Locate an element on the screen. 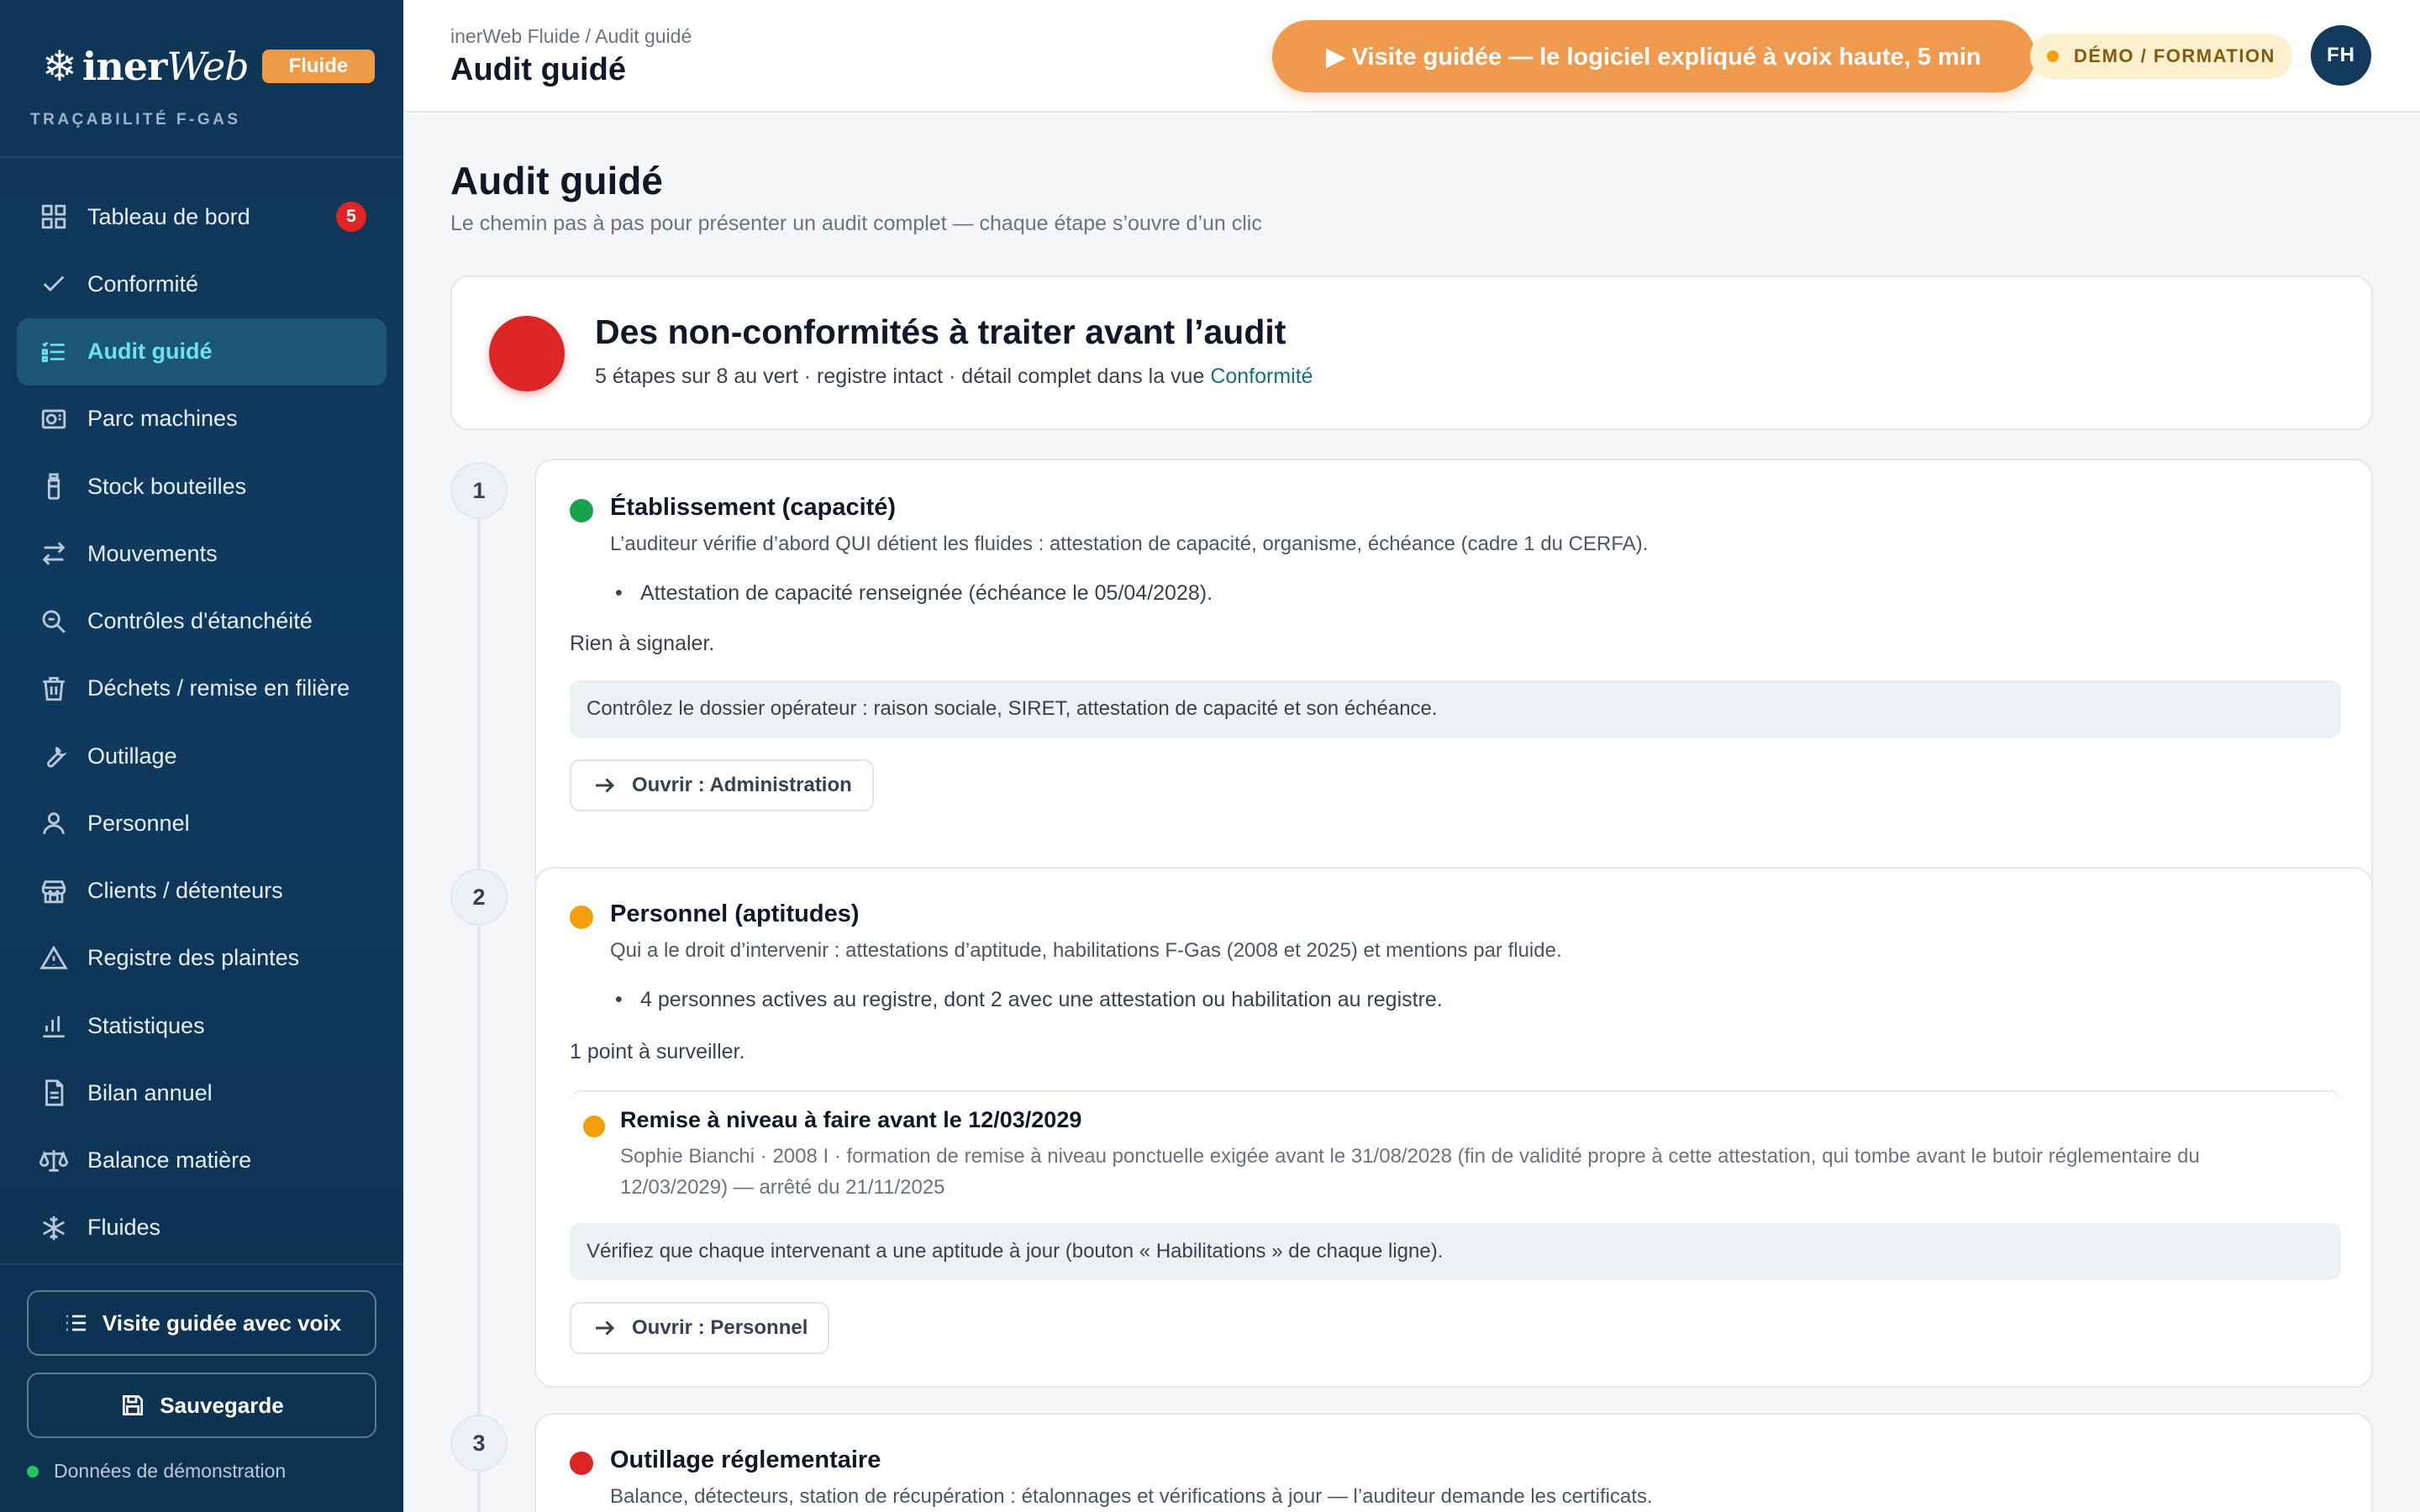  sidebar-item-label: Mouvements is located at coordinates (153, 553).